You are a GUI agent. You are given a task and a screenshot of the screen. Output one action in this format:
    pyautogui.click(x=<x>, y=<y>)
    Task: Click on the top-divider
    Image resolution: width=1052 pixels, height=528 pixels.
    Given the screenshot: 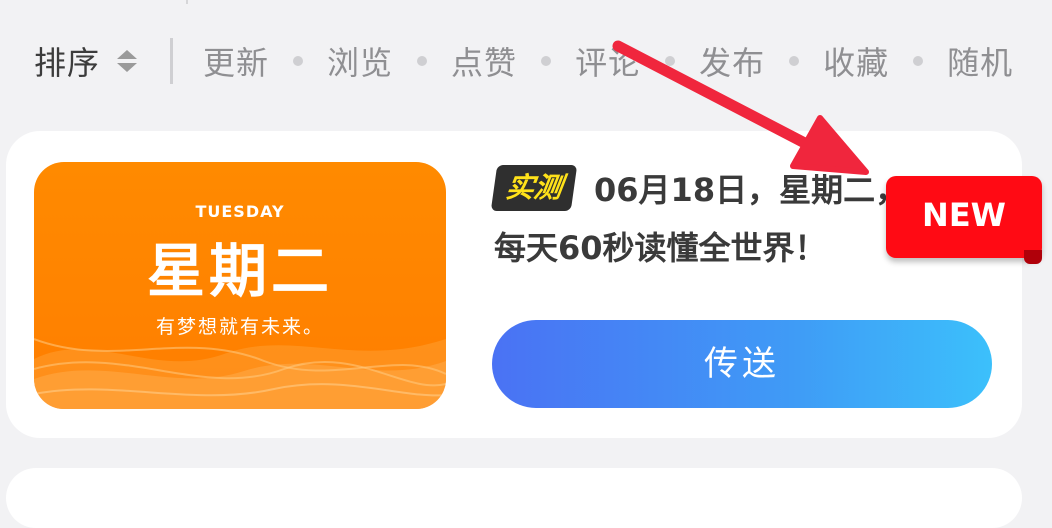 What is the action you would take?
    pyautogui.click(x=187, y=2)
    